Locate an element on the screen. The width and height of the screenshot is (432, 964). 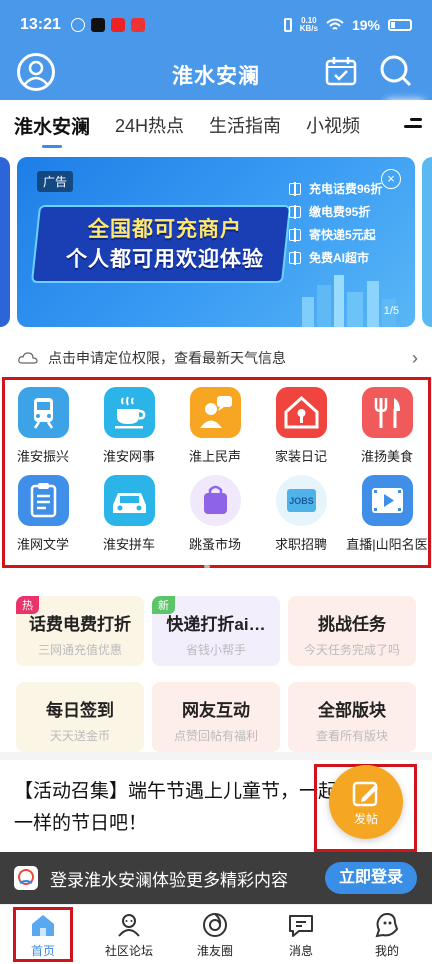
grid-item-huaiwang-wenxue: 淮网文学 is located at coordinates (43, 514).